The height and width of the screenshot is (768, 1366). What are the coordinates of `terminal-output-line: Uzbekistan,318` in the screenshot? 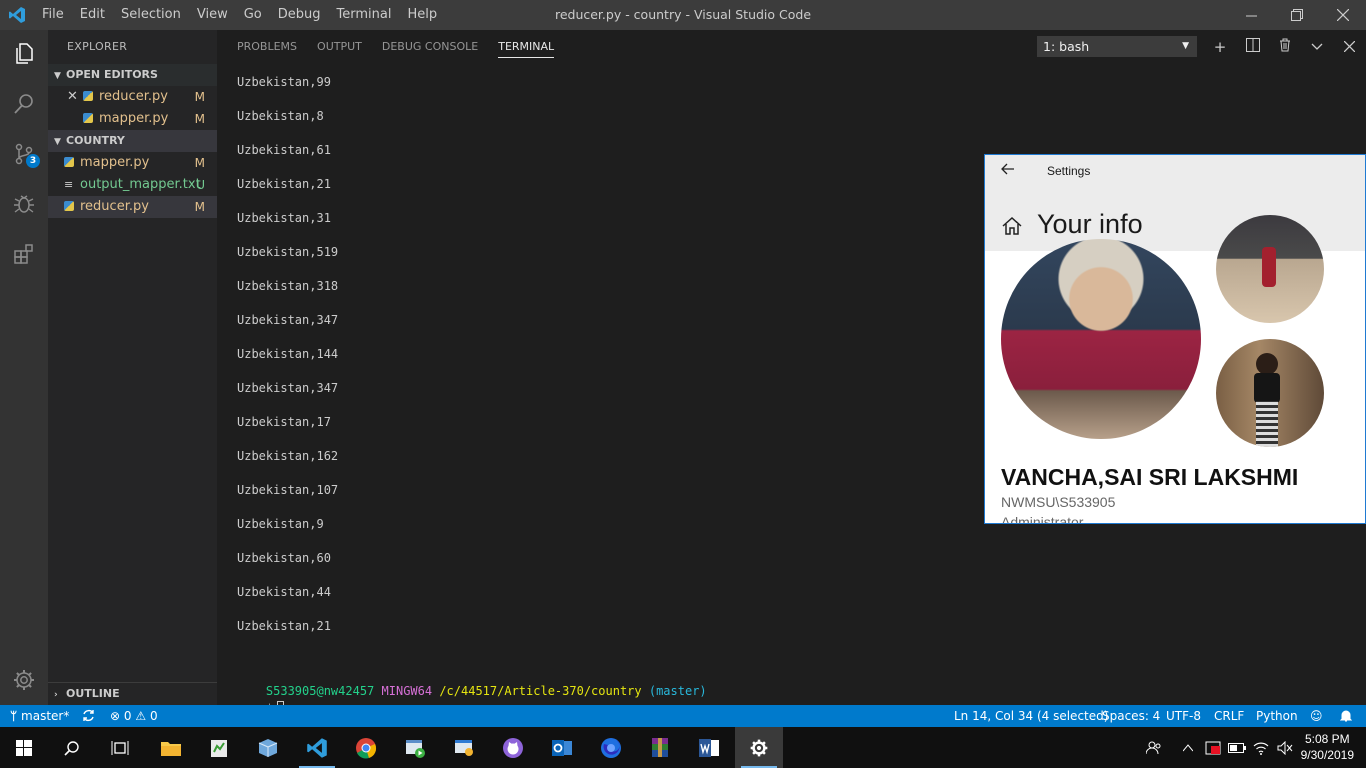 It's located at (288, 286).